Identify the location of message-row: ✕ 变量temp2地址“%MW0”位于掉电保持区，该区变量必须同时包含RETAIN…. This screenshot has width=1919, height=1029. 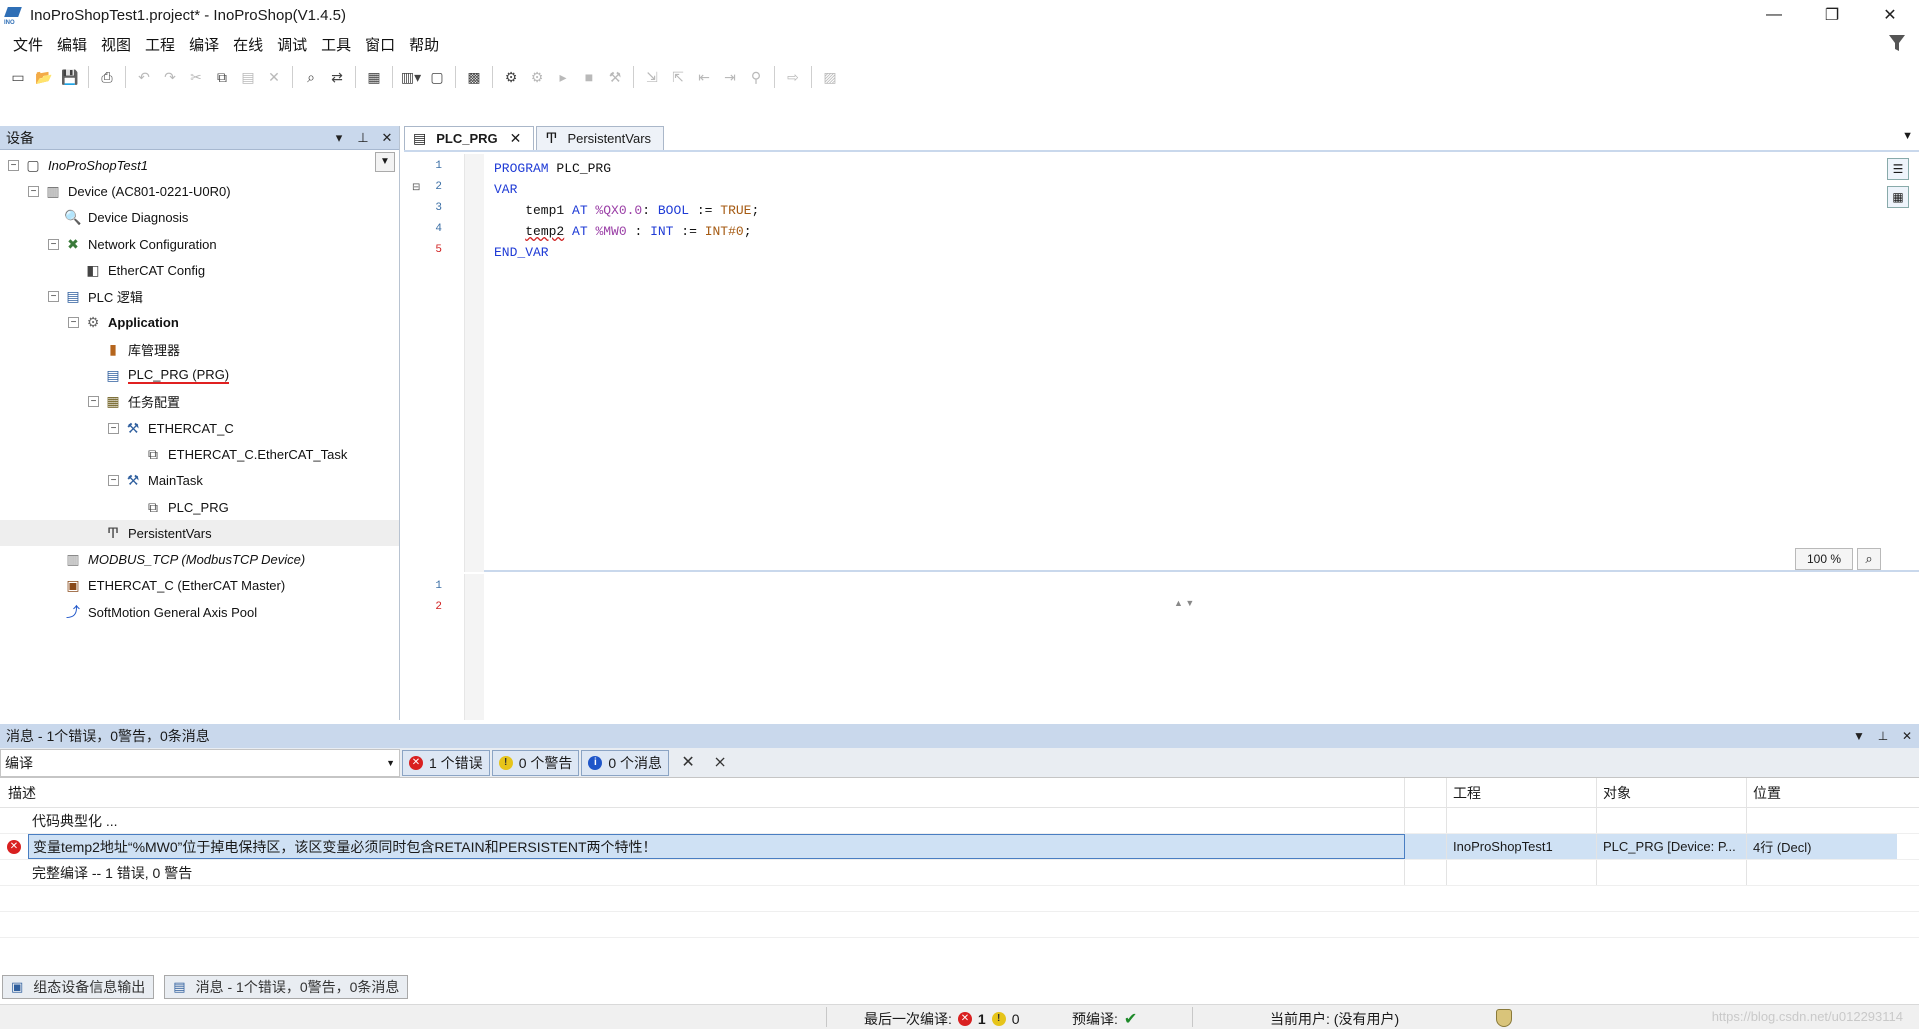
(959, 847).